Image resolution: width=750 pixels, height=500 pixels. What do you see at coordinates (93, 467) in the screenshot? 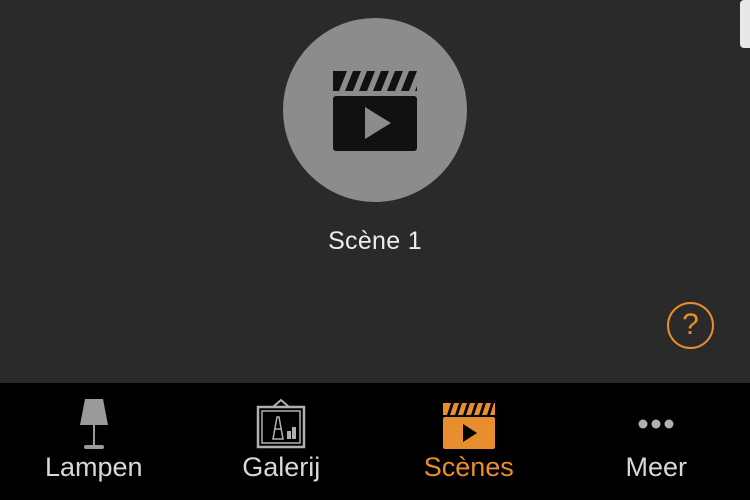
I see `tab-label: Lampen` at bounding box center [93, 467].